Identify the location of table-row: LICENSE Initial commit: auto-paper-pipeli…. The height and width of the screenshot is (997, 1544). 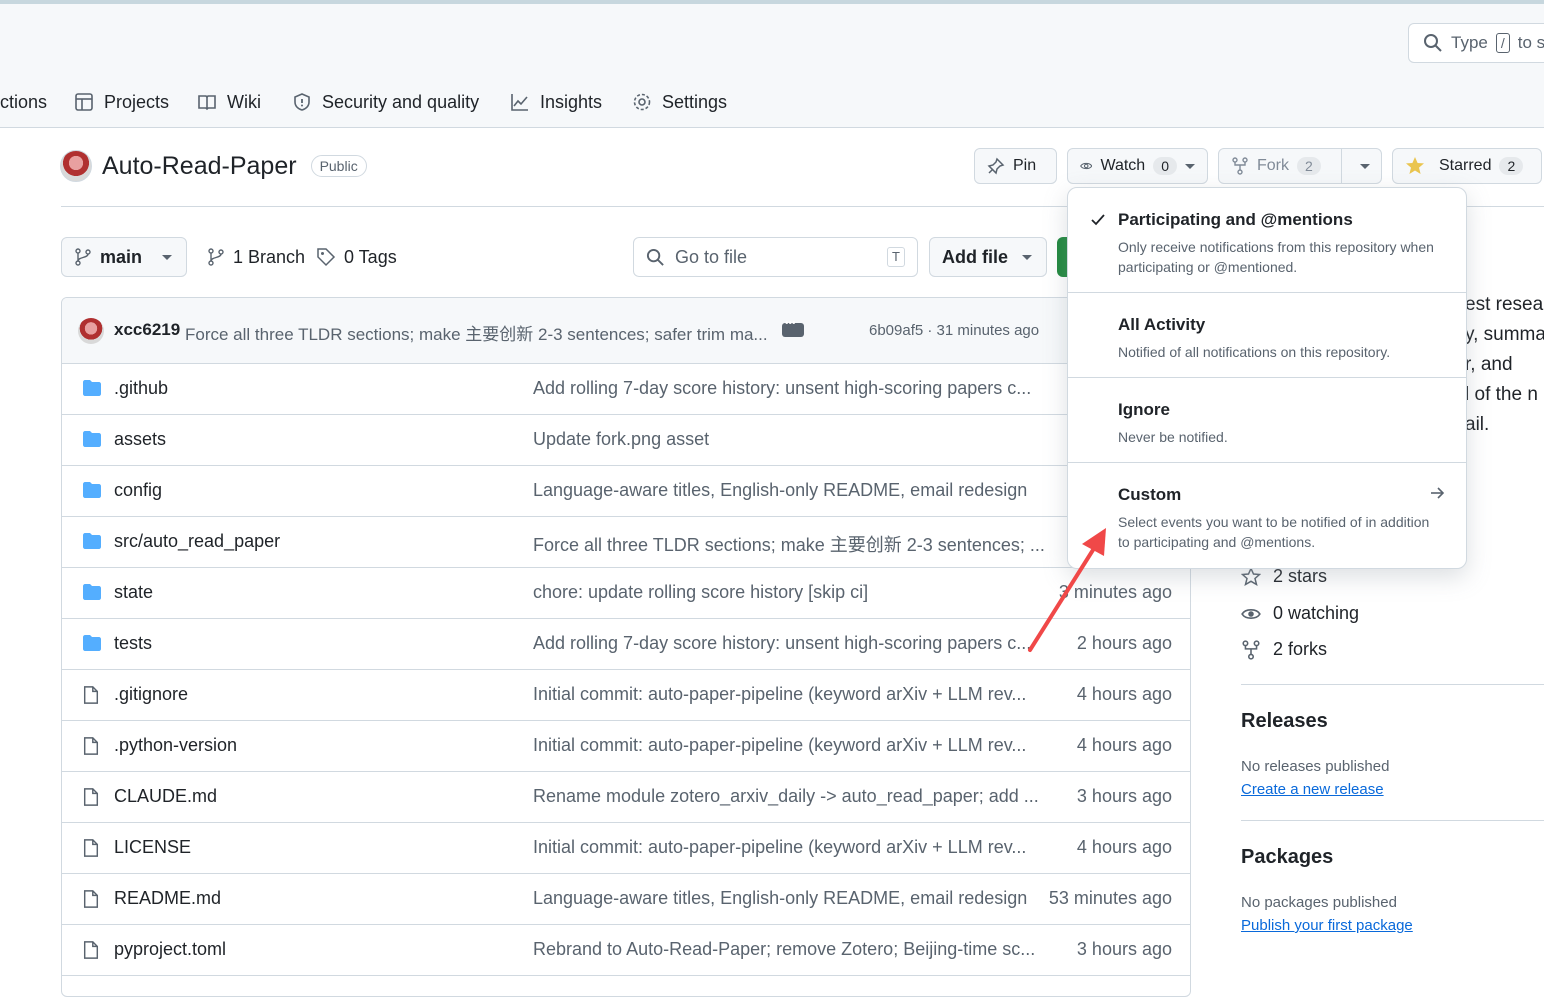
(626, 848).